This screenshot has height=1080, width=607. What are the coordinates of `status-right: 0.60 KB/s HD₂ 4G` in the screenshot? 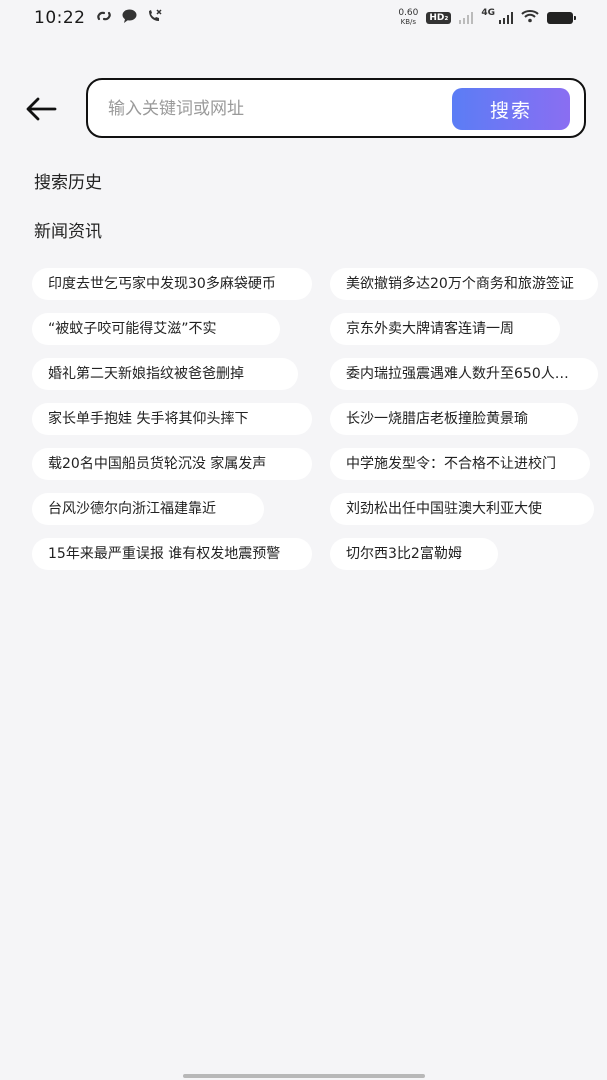 It's located at (487, 17).